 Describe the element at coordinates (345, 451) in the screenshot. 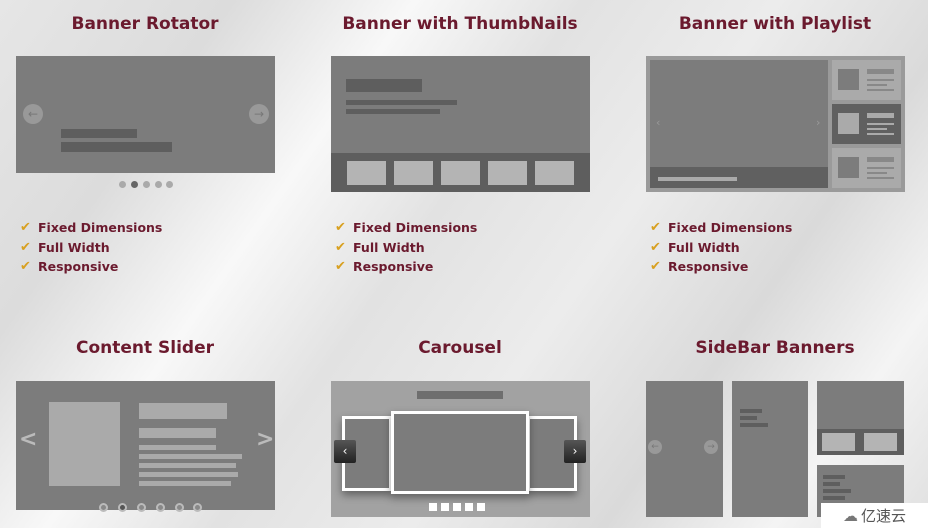

I see `arrow-left-icon: ‹` at that location.